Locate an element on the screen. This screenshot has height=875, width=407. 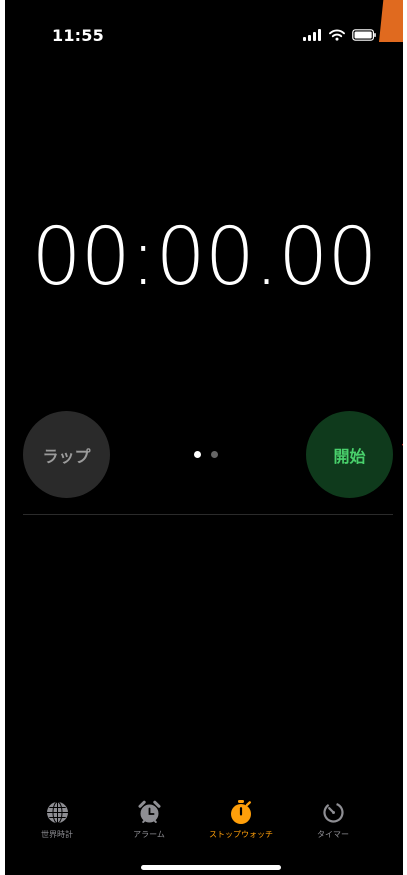
tab-timer: タイマー is located at coordinates (333, 819).